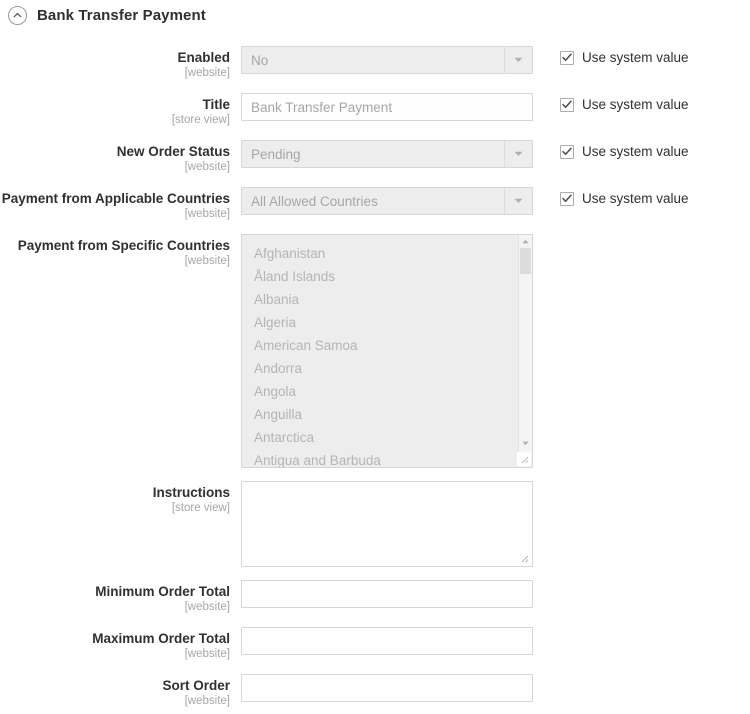 Image resolution: width=750 pixels, height=714 pixels. What do you see at coordinates (120, 110) in the screenshot?
I see `field-label: Title [store view]` at bounding box center [120, 110].